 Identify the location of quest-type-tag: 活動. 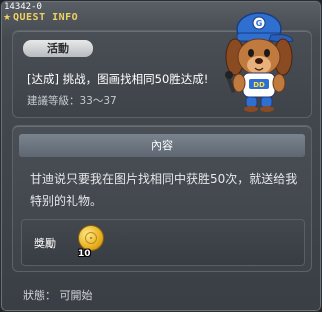
(58, 48).